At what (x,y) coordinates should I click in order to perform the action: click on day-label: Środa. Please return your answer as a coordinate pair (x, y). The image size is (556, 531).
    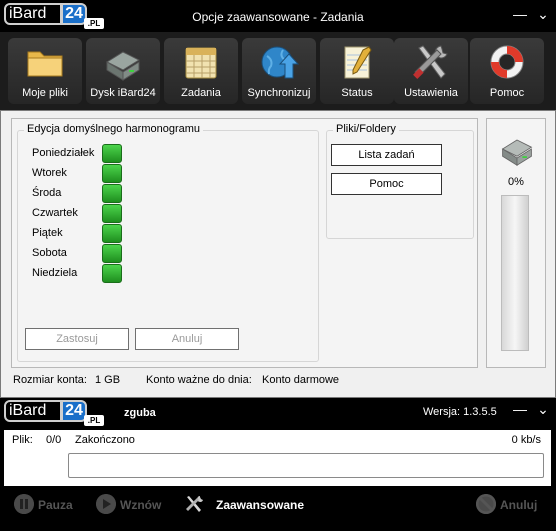
    Looking at the image, I should click on (47, 193).